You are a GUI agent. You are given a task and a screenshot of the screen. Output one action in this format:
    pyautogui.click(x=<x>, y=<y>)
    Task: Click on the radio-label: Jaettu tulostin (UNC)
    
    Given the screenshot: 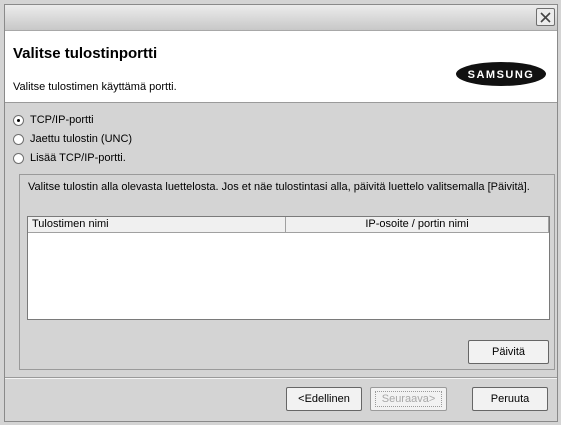 What is the action you would take?
    pyautogui.click(x=81, y=139)
    